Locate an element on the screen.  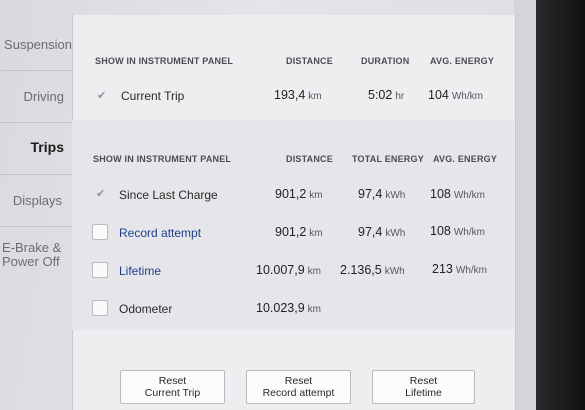
reset-lifetime-button: Reset Lifetime is located at coordinates (423, 387).